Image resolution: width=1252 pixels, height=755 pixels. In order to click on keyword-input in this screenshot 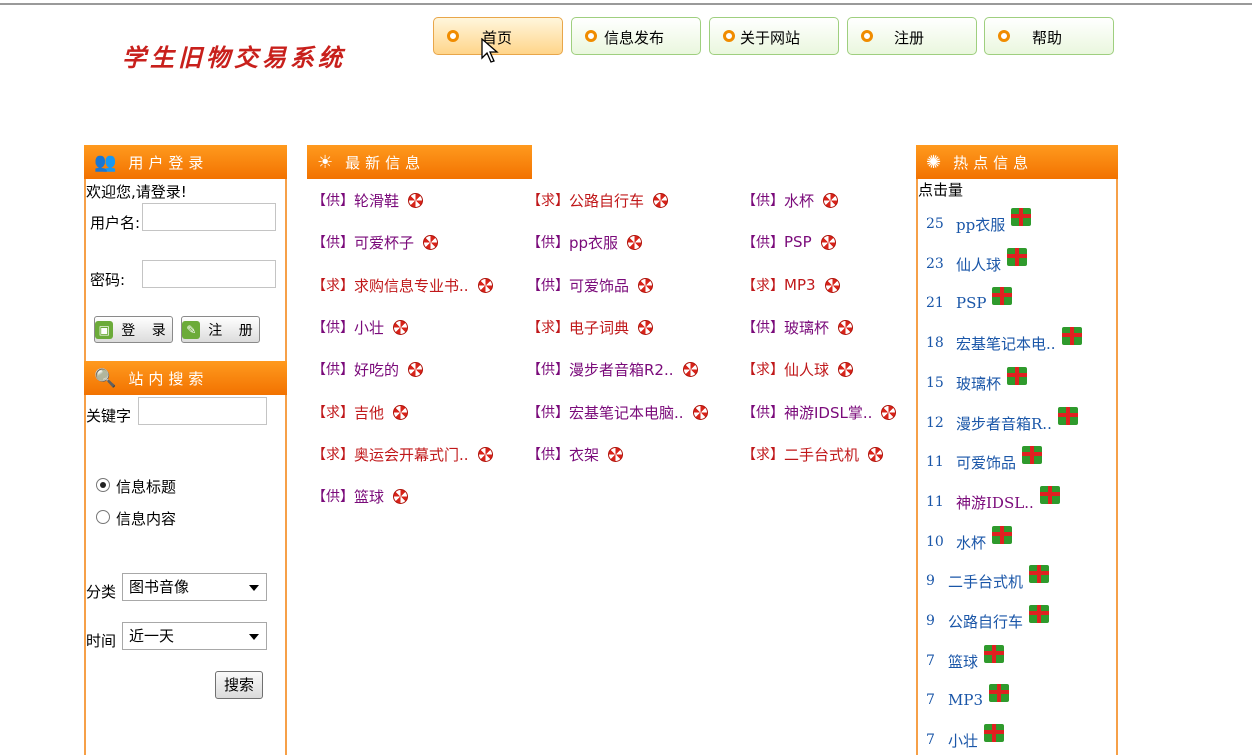, I will do `click(202, 411)`.